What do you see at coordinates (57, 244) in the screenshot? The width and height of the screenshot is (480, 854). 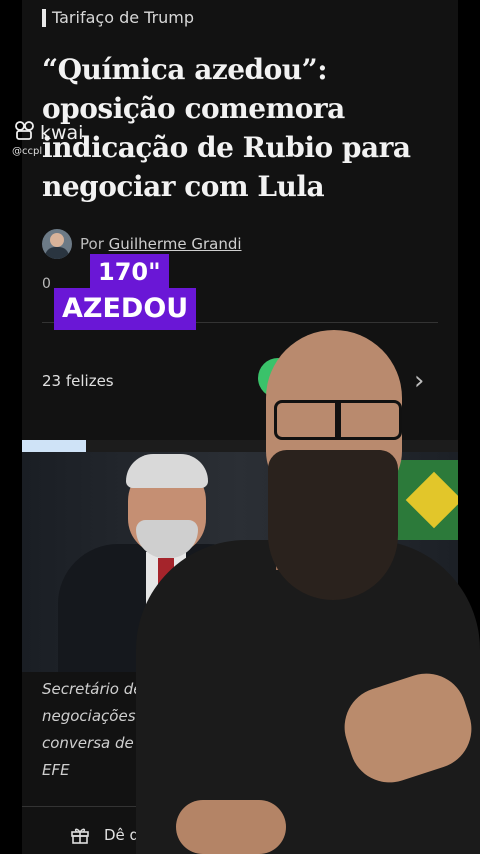 I see `author-avatar` at bounding box center [57, 244].